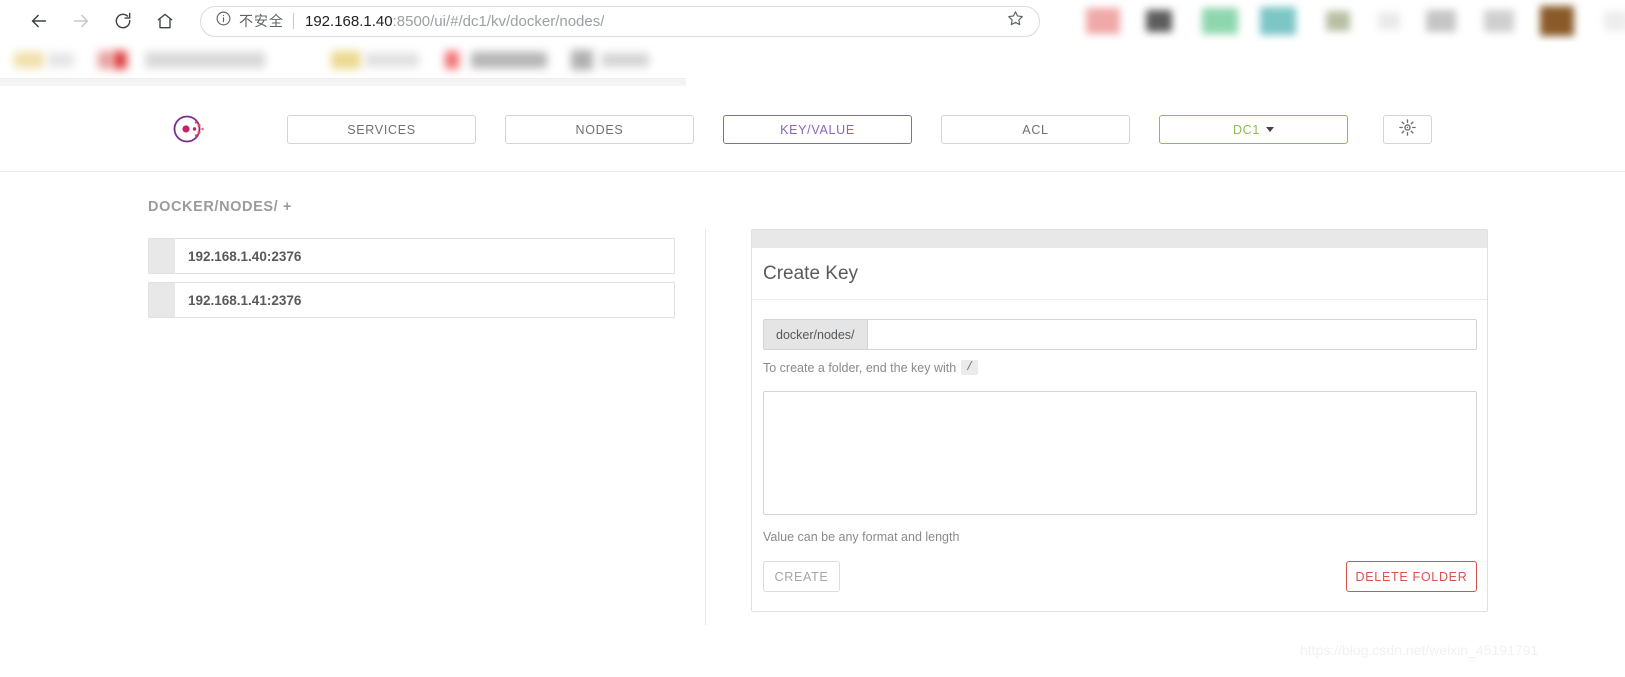  What do you see at coordinates (245, 300) in the screenshot?
I see `list-item-label: 192.168.1.41:2376` at bounding box center [245, 300].